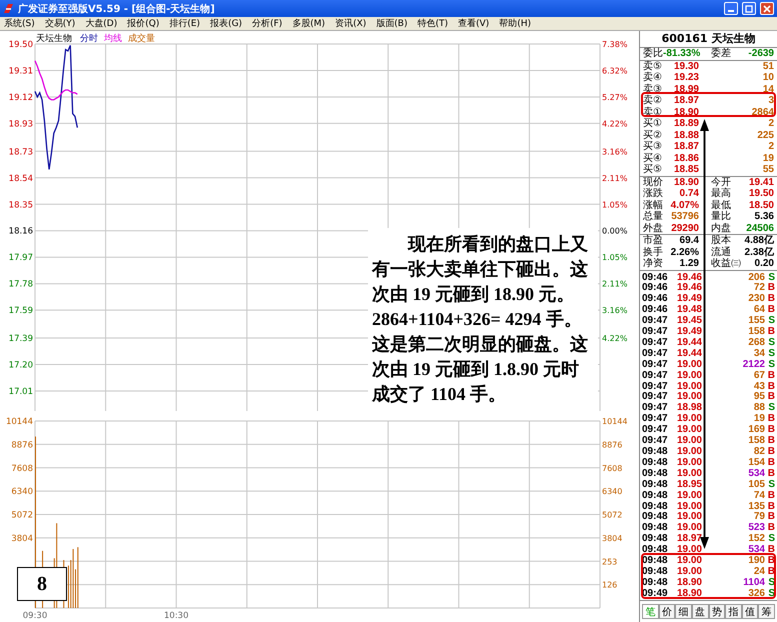 This screenshot has width=777, height=622. I want to click on field-value: 4.07%, so click(684, 205).